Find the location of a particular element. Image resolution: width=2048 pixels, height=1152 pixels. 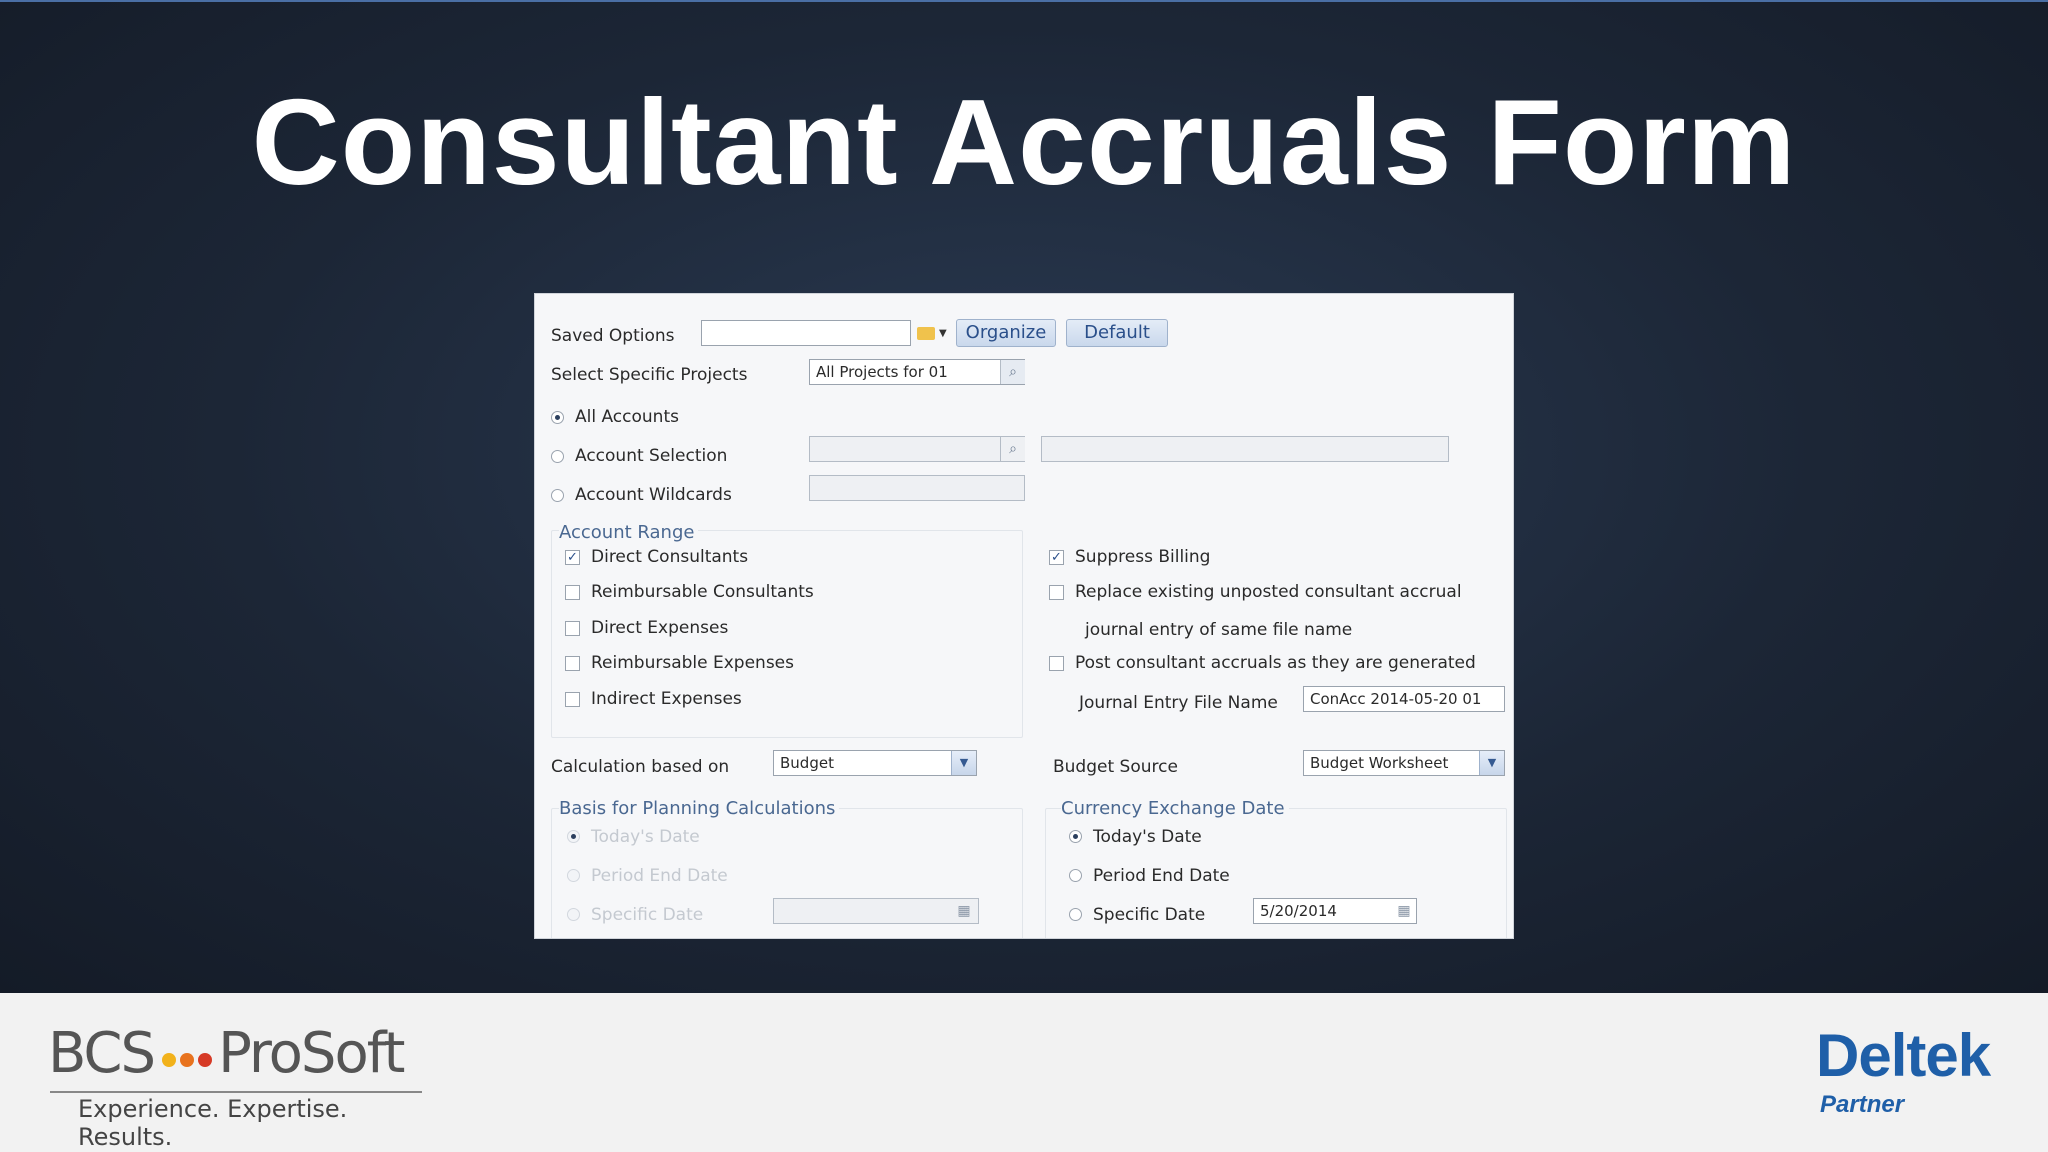

replace-existing-label-line2: journal entry of same file name is located at coordinates (1219, 630).